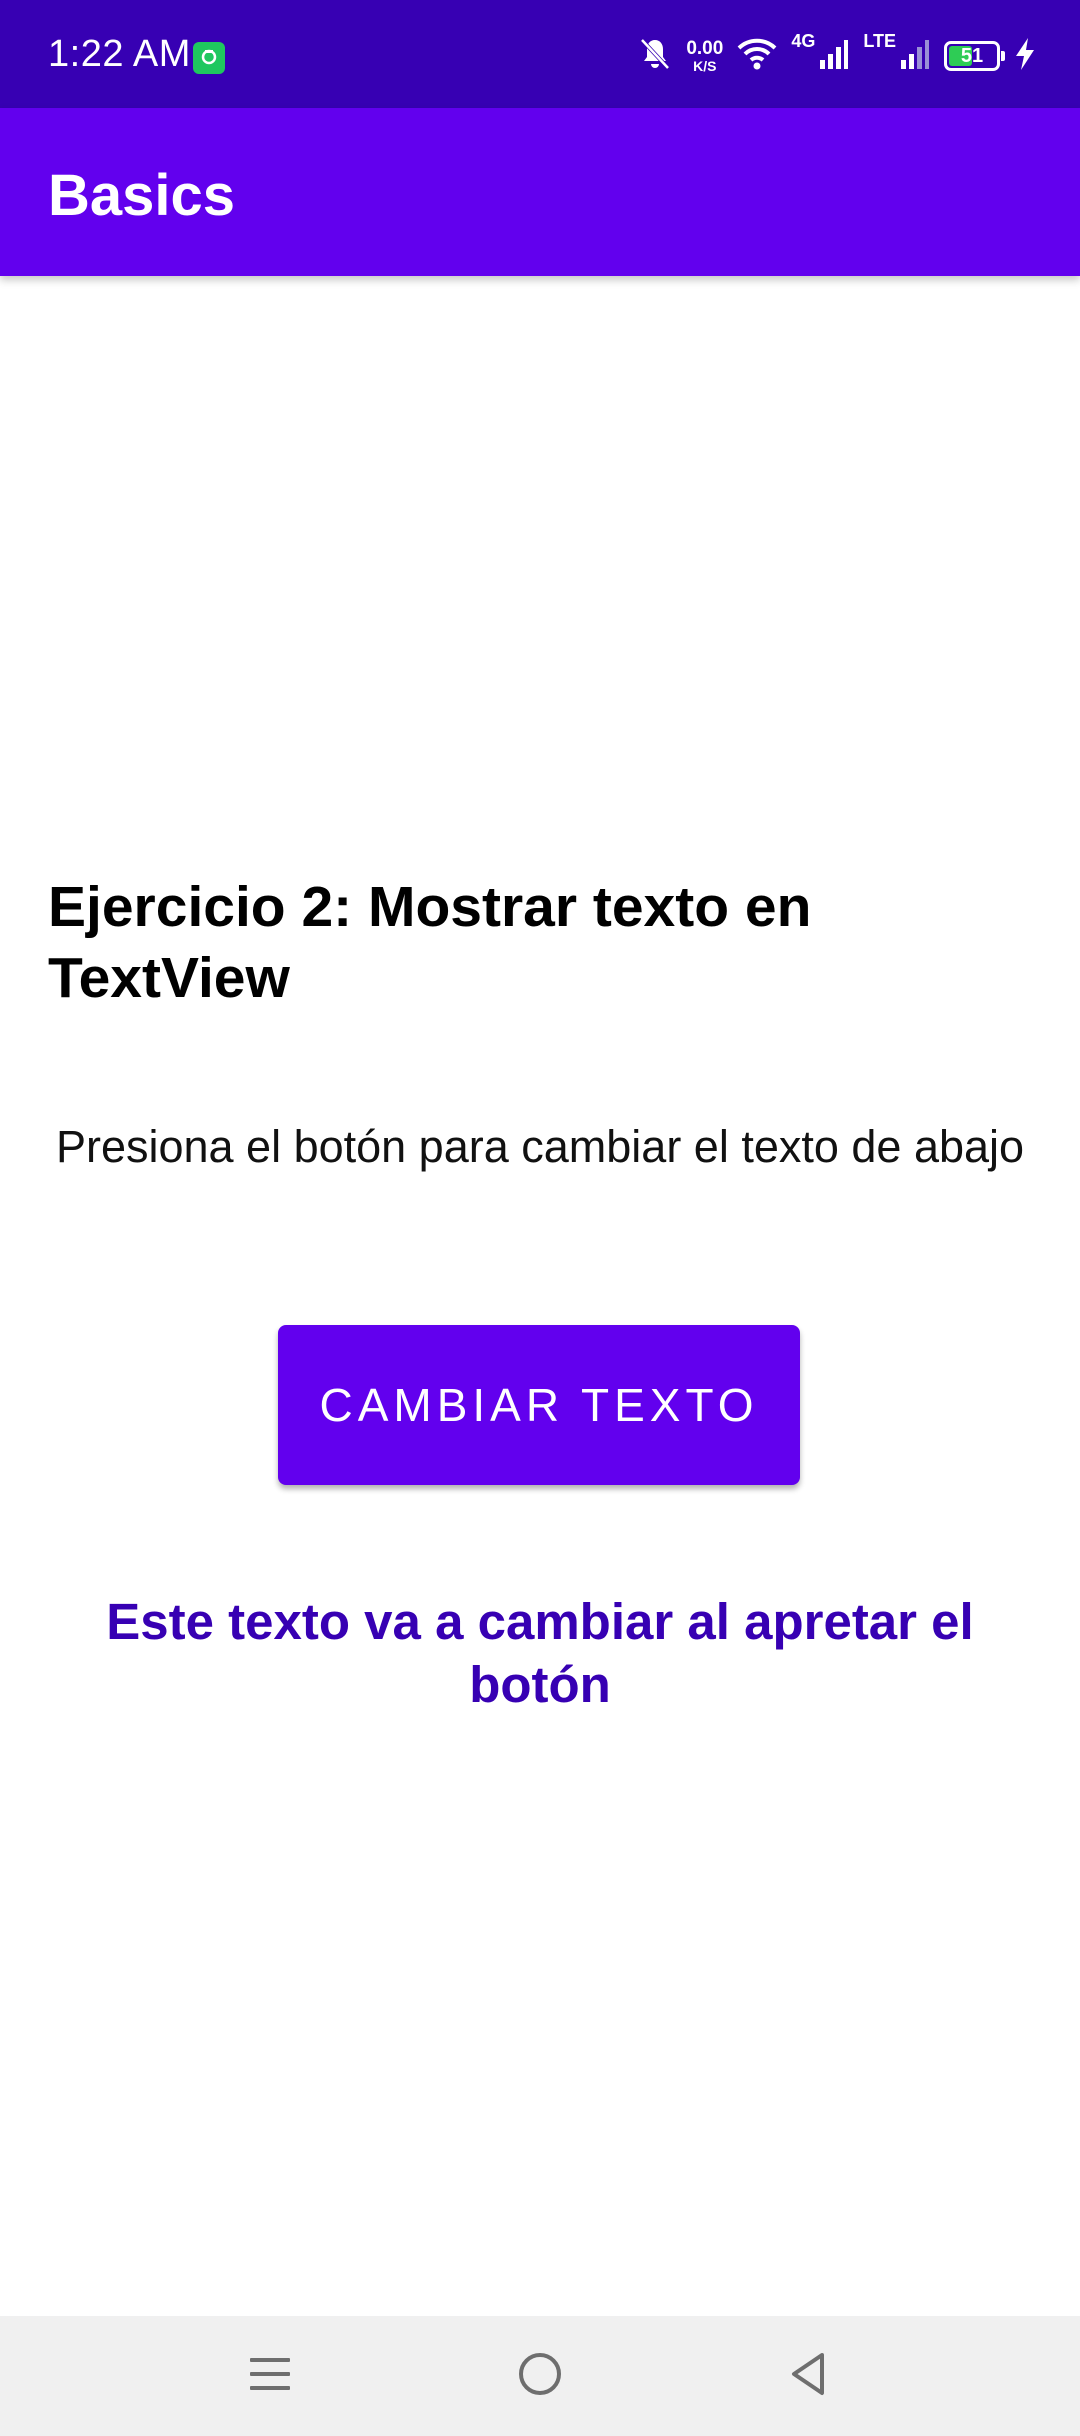 The image size is (1080, 2436). Describe the element at coordinates (540, 192) in the screenshot. I see `app-bar: Basics` at that location.